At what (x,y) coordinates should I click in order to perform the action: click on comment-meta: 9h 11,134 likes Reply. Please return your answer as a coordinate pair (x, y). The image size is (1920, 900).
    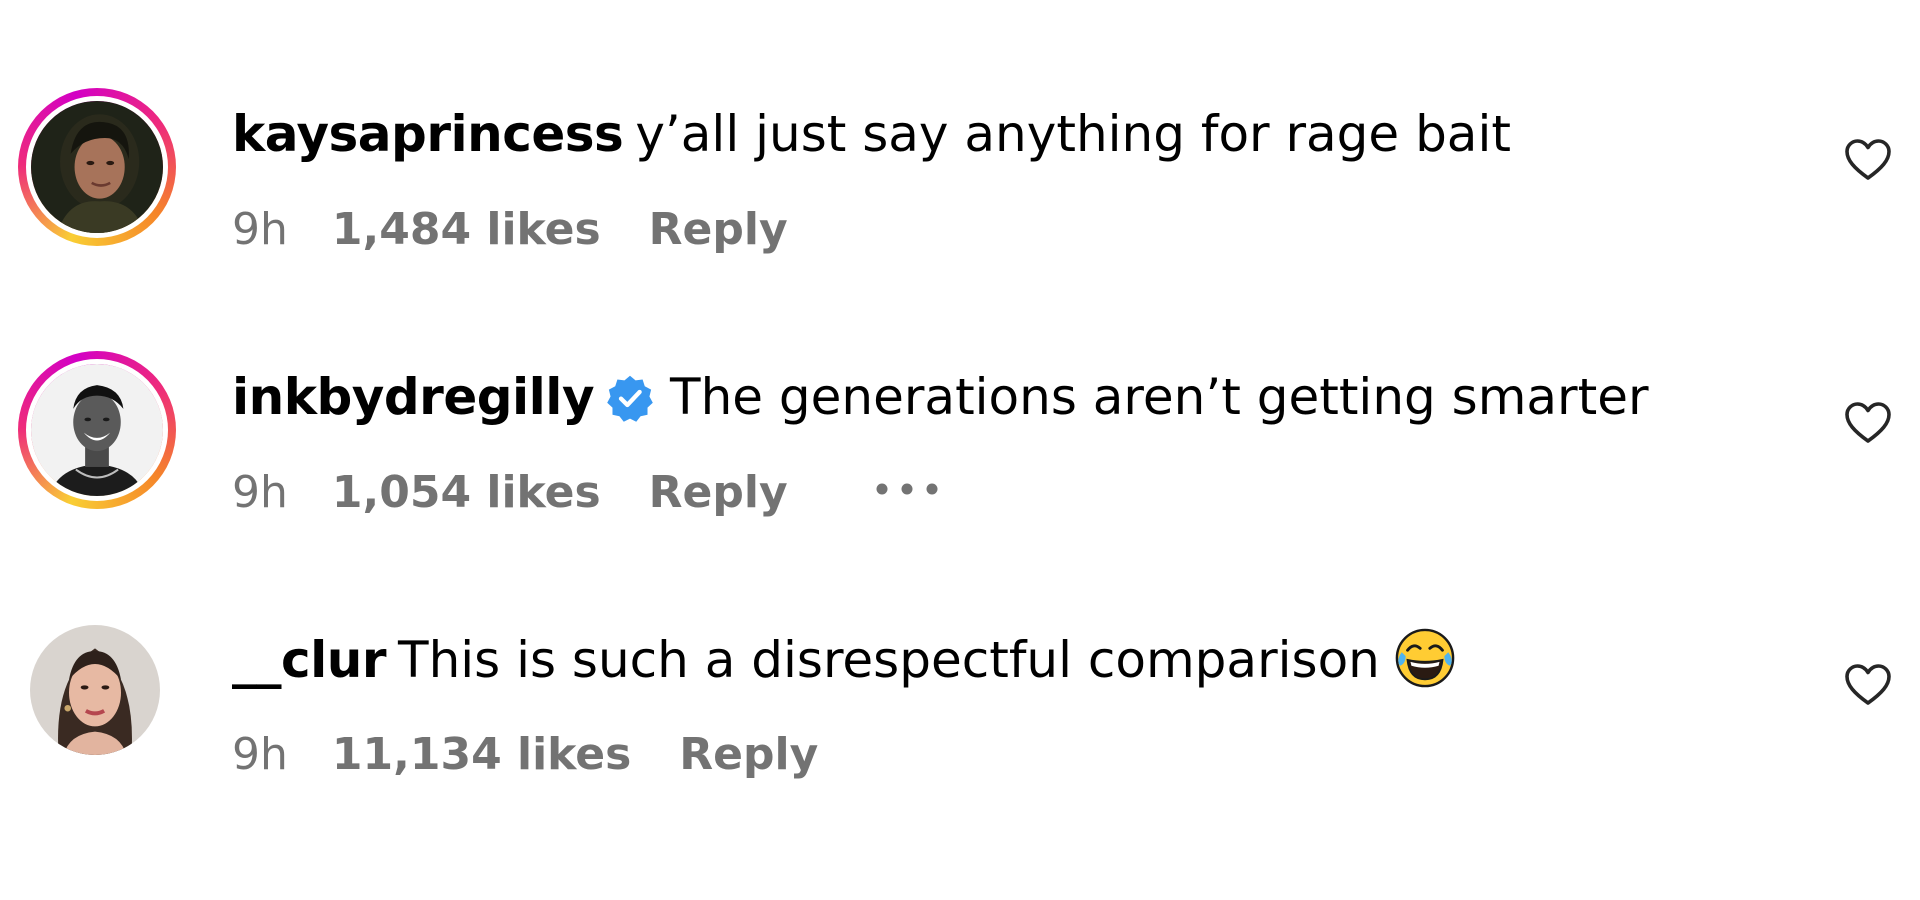
    Looking at the image, I should click on (525, 755).